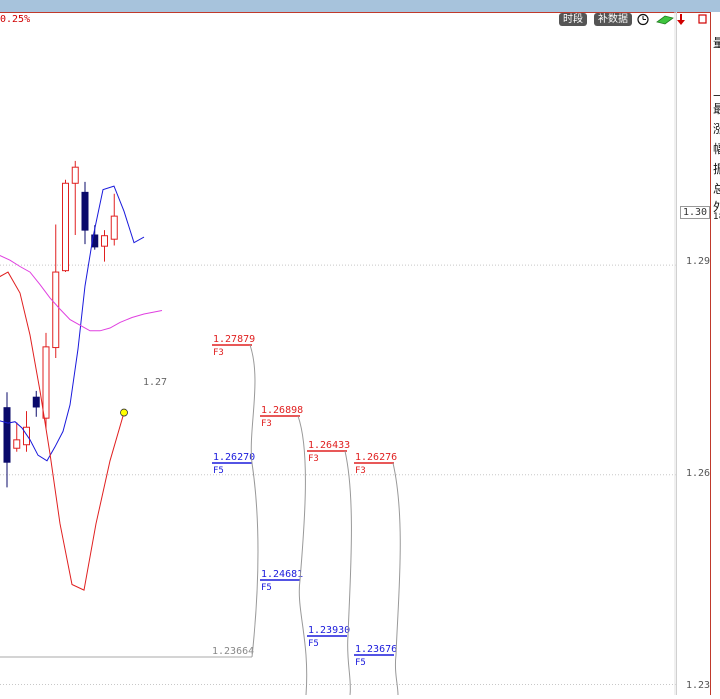 This screenshot has width=720, height=699. What do you see at coordinates (716, 128) in the screenshot?
I see `quote-label: 涨` at bounding box center [716, 128].